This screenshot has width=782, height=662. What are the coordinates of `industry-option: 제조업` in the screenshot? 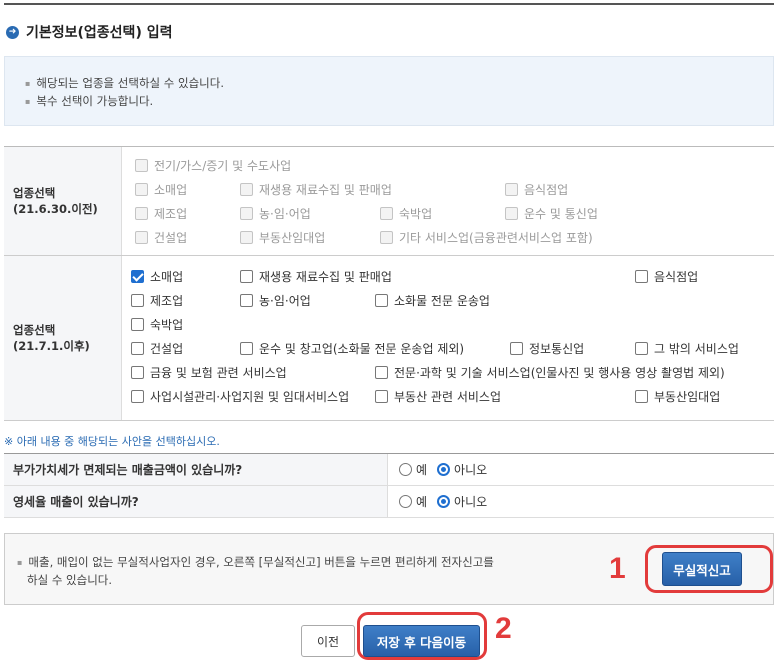 It's located at (157, 300).